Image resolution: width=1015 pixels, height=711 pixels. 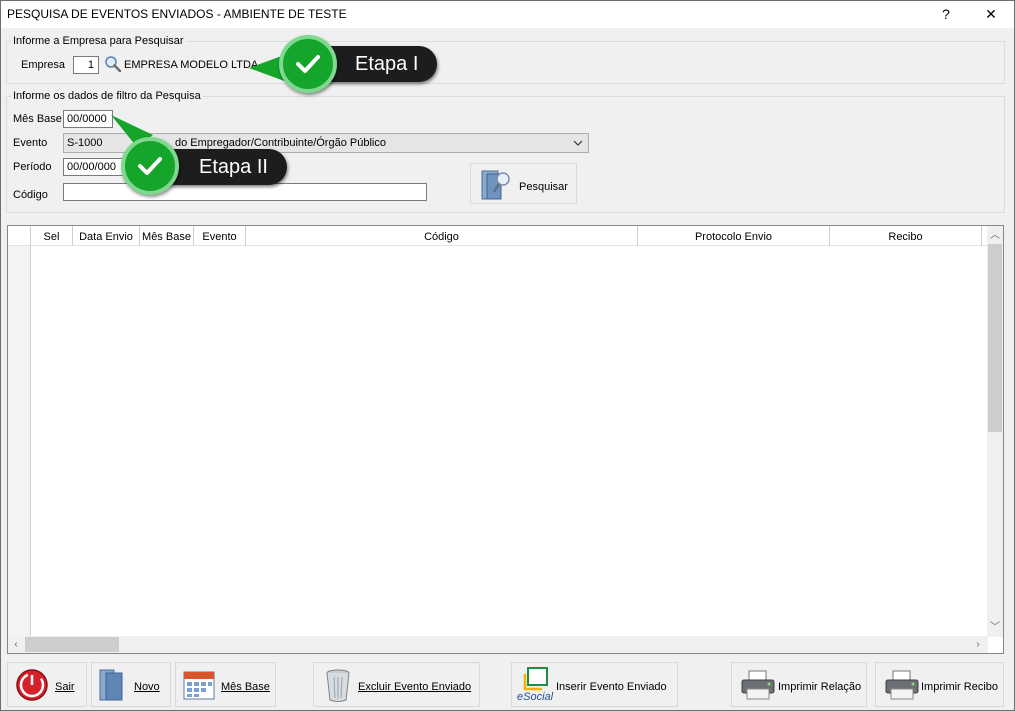 What do you see at coordinates (85, 143) in the screenshot?
I see `evento-code: S-1000` at bounding box center [85, 143].